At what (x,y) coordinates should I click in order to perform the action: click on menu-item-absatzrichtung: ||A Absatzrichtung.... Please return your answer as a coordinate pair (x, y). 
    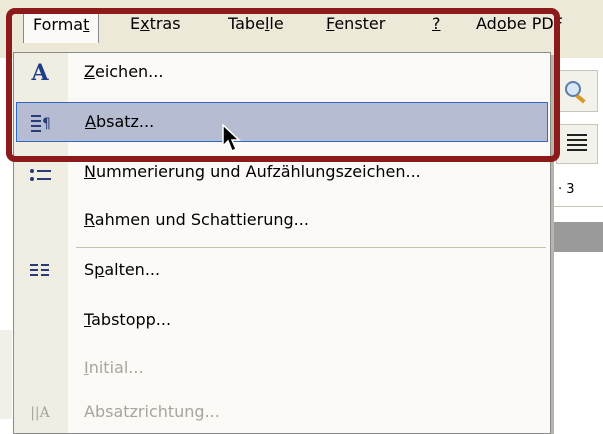
    Looking at the image, I should click on (282, 413).